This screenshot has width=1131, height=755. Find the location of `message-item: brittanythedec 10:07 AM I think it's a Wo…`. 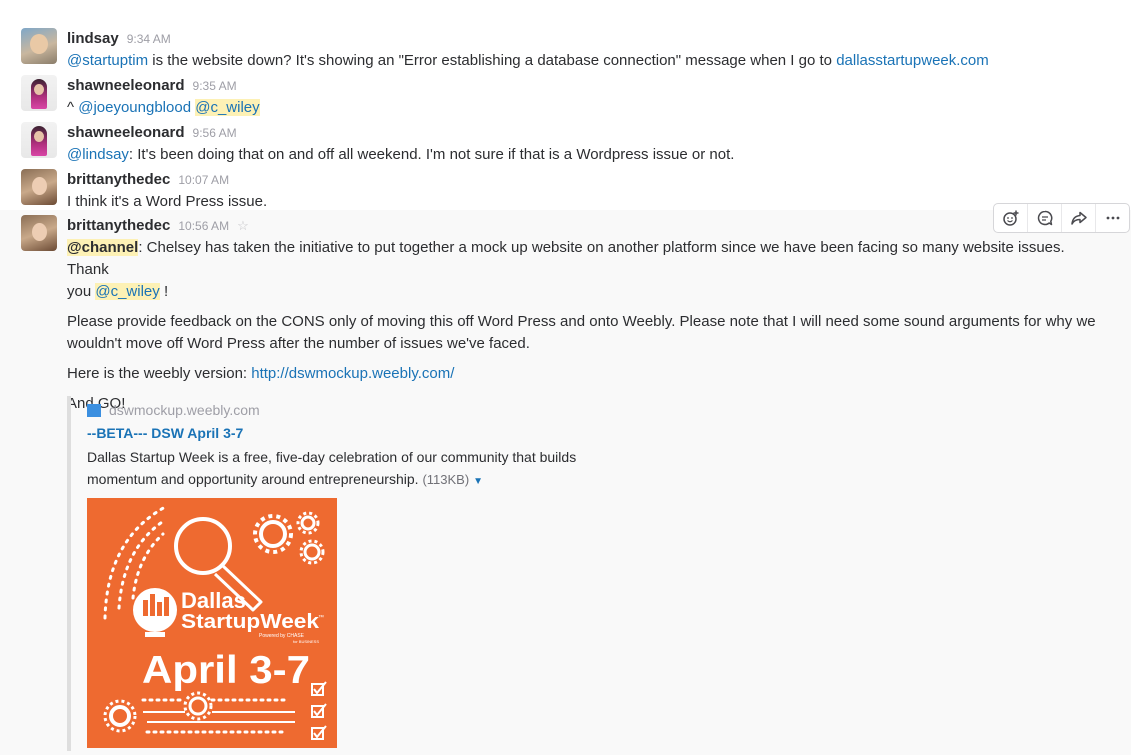

message-item: brittanythedec 10:07 AM I think it's a Wo… is located at coordinates (565, 189).